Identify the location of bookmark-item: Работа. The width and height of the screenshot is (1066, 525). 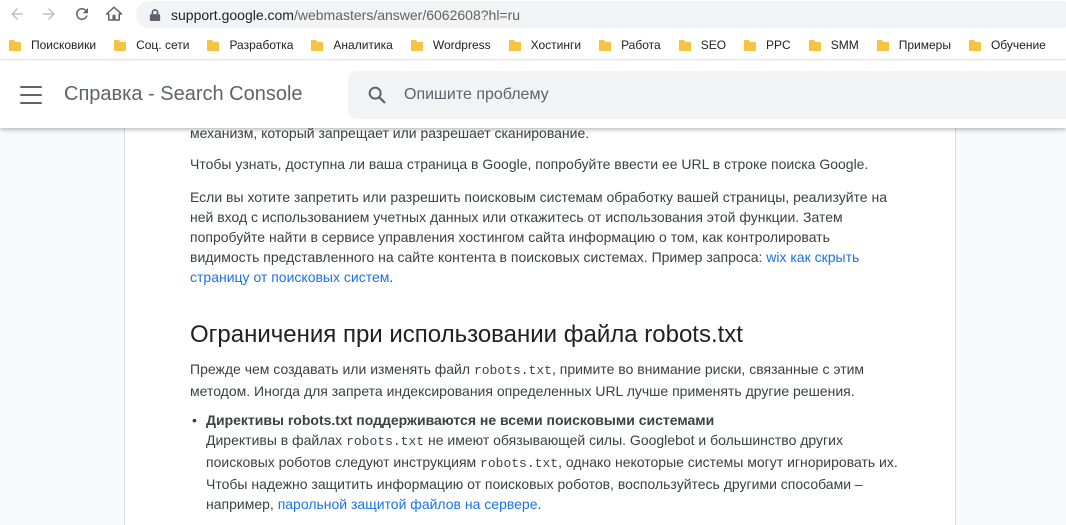
(629, 45).